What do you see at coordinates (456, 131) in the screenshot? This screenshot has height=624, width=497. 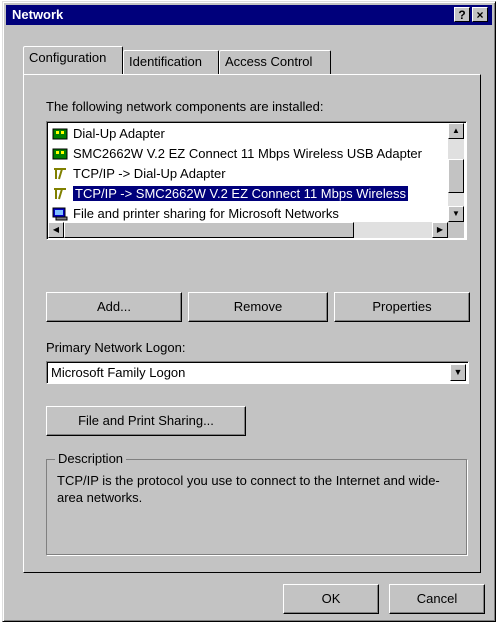 I see `scroll-up-button: ▲` at bounding box center [456, 131].